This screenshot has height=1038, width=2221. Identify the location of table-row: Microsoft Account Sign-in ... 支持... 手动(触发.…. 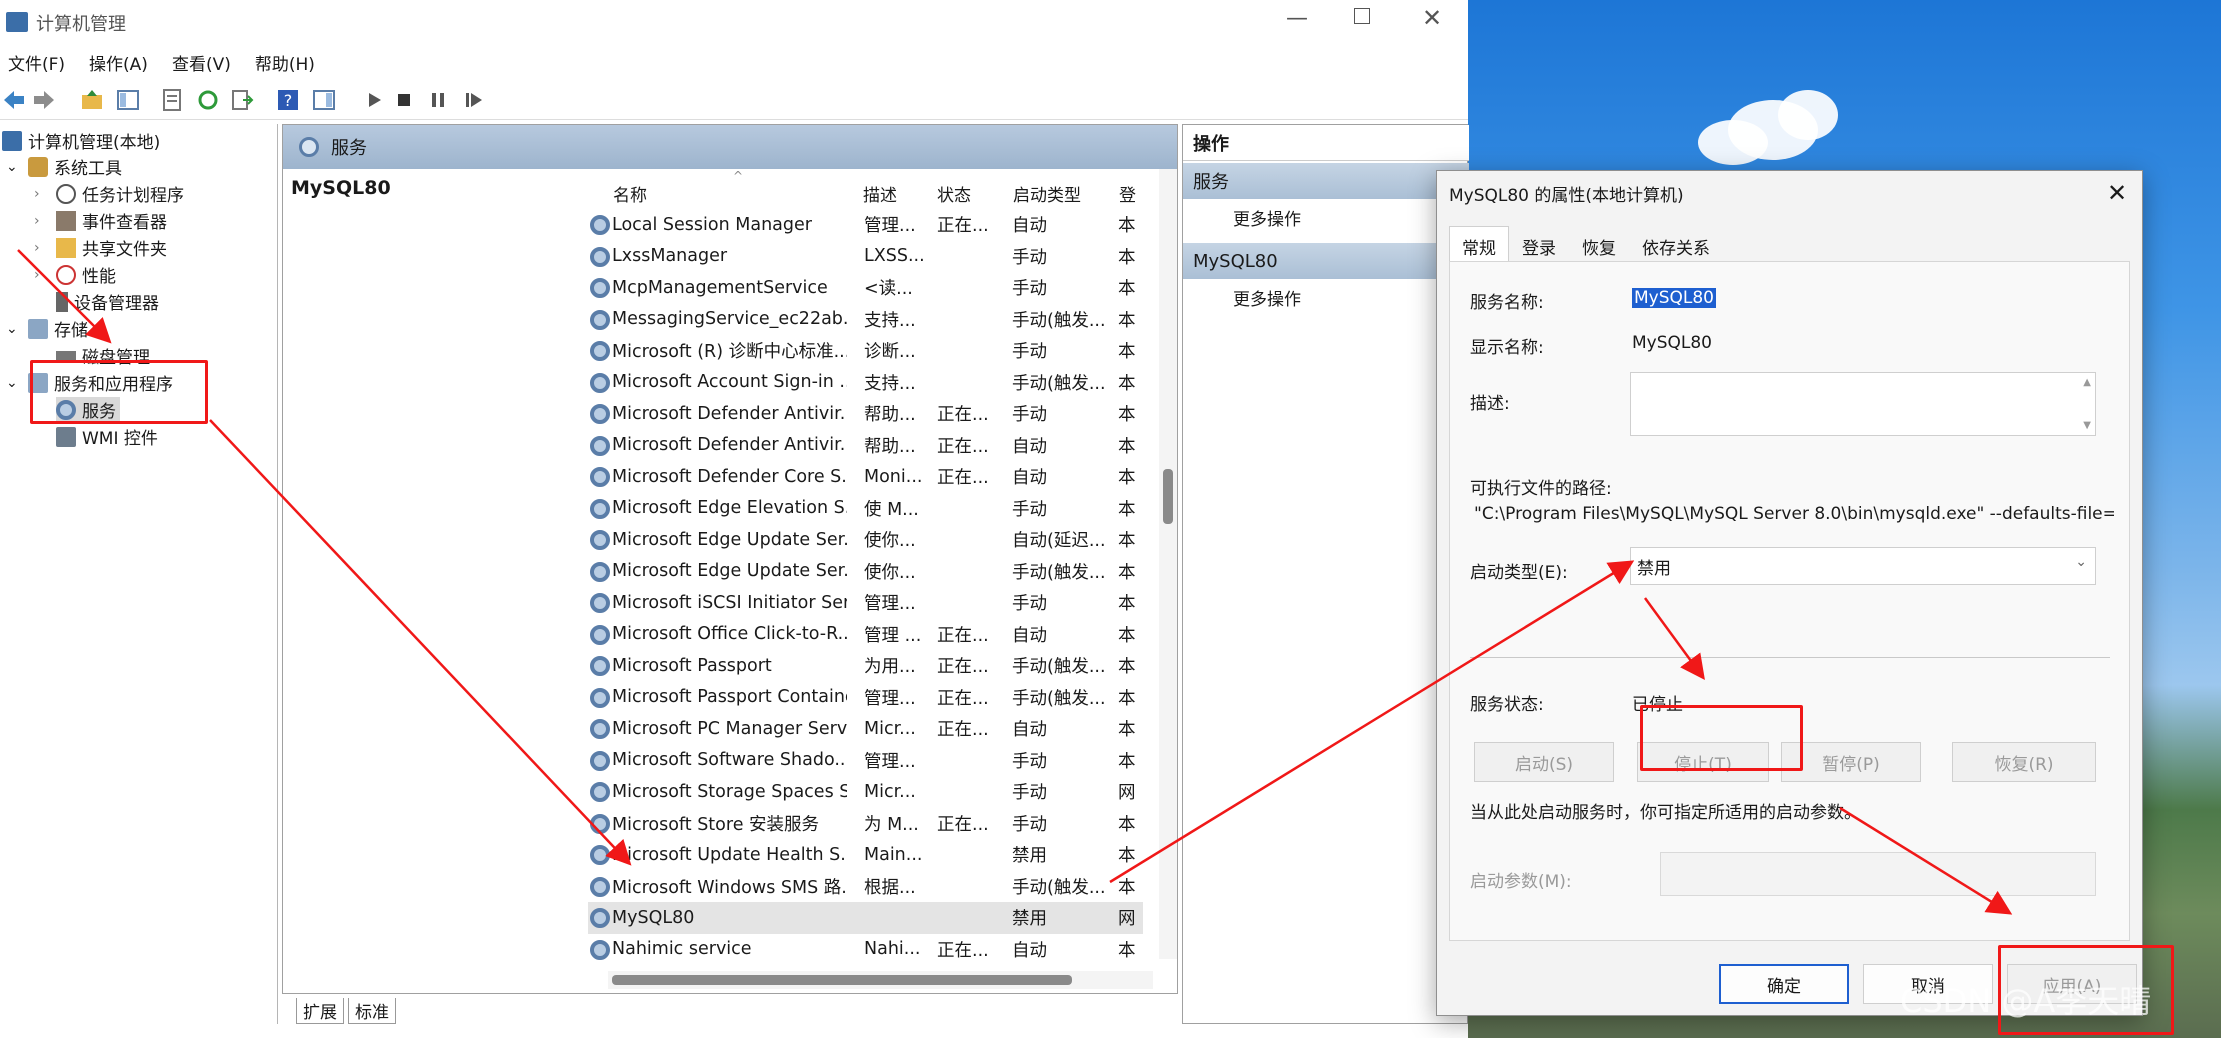
(865, 383).